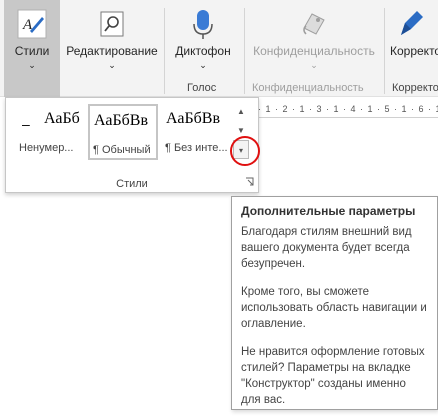 Image resolution: width=438 pixels, height=417 pixels. Describe the element at coordinates (308, 88) in the screenshot. I see `group-label-sensitivity: Конфиденциальность` at that location.